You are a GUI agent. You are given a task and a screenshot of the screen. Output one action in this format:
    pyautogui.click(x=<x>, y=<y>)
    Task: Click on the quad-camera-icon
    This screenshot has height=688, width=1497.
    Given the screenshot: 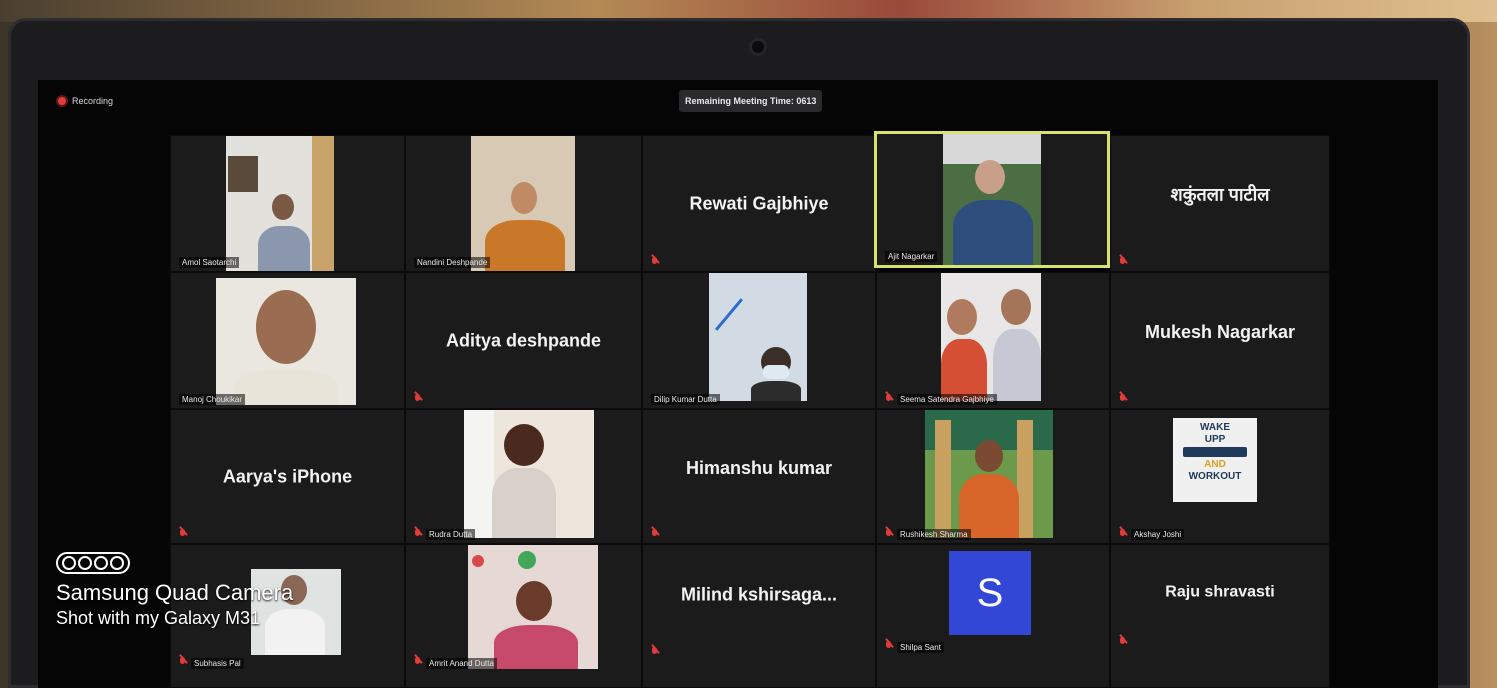 What is the action you would take?
    pyautogui.click(x=174, y=563)
    